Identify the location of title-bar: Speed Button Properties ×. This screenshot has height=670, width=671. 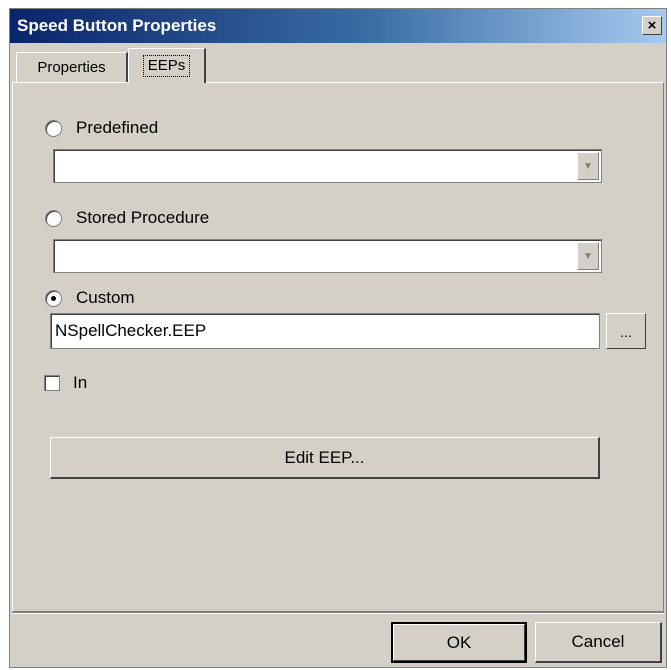
(338, 26).